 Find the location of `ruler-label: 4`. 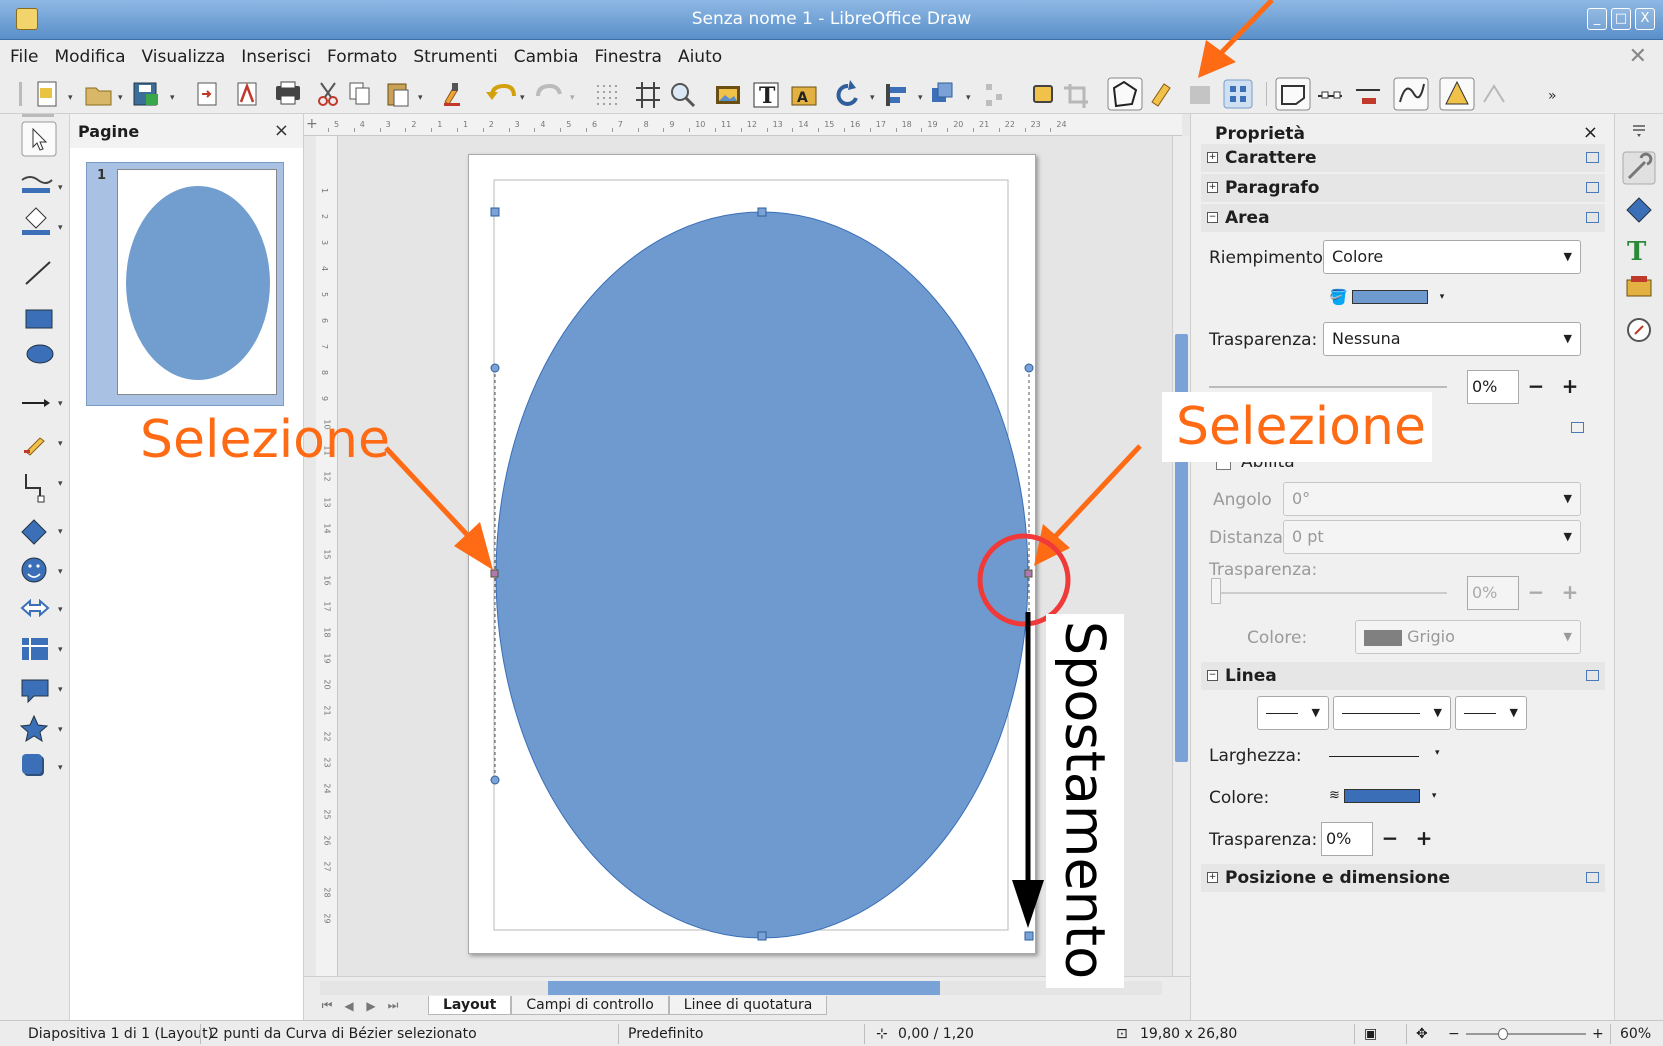

ruler-label: 4 is located at coordinates (543, 124).